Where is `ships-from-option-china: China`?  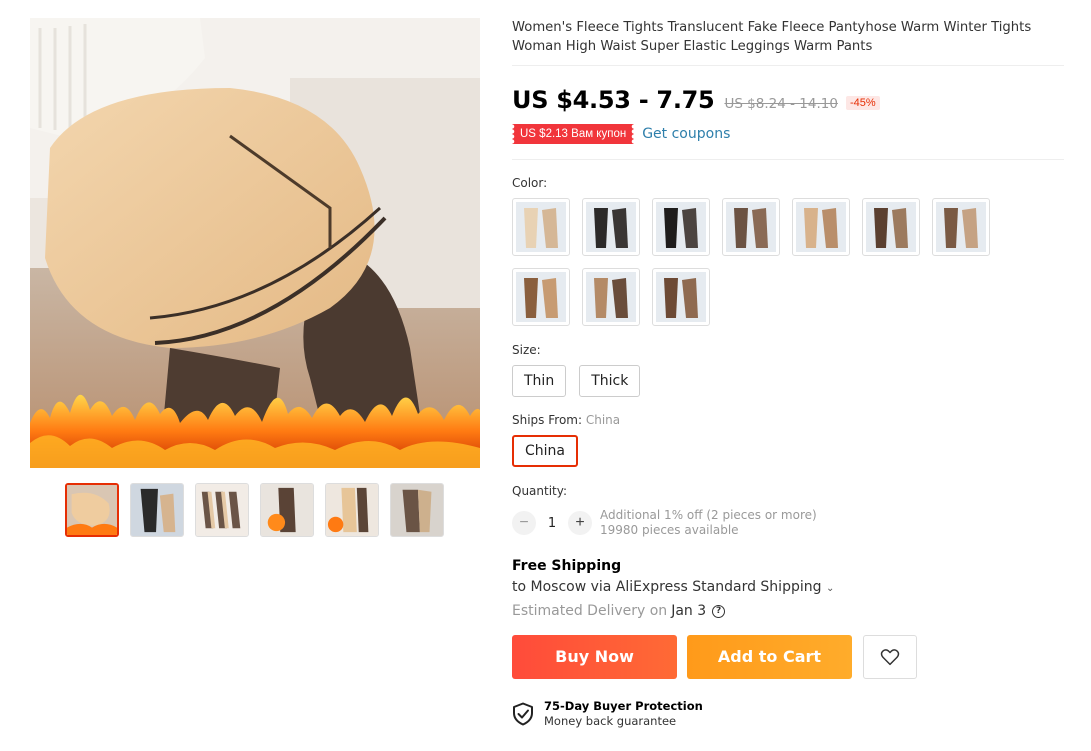
ships-from-option-china: China is located at coordinates (545, 451).